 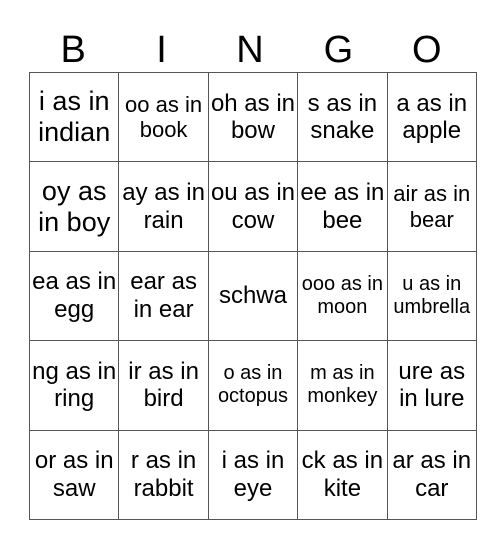 I want to click on bingo-cell: ea as in egg, so click(x=74, y=296).